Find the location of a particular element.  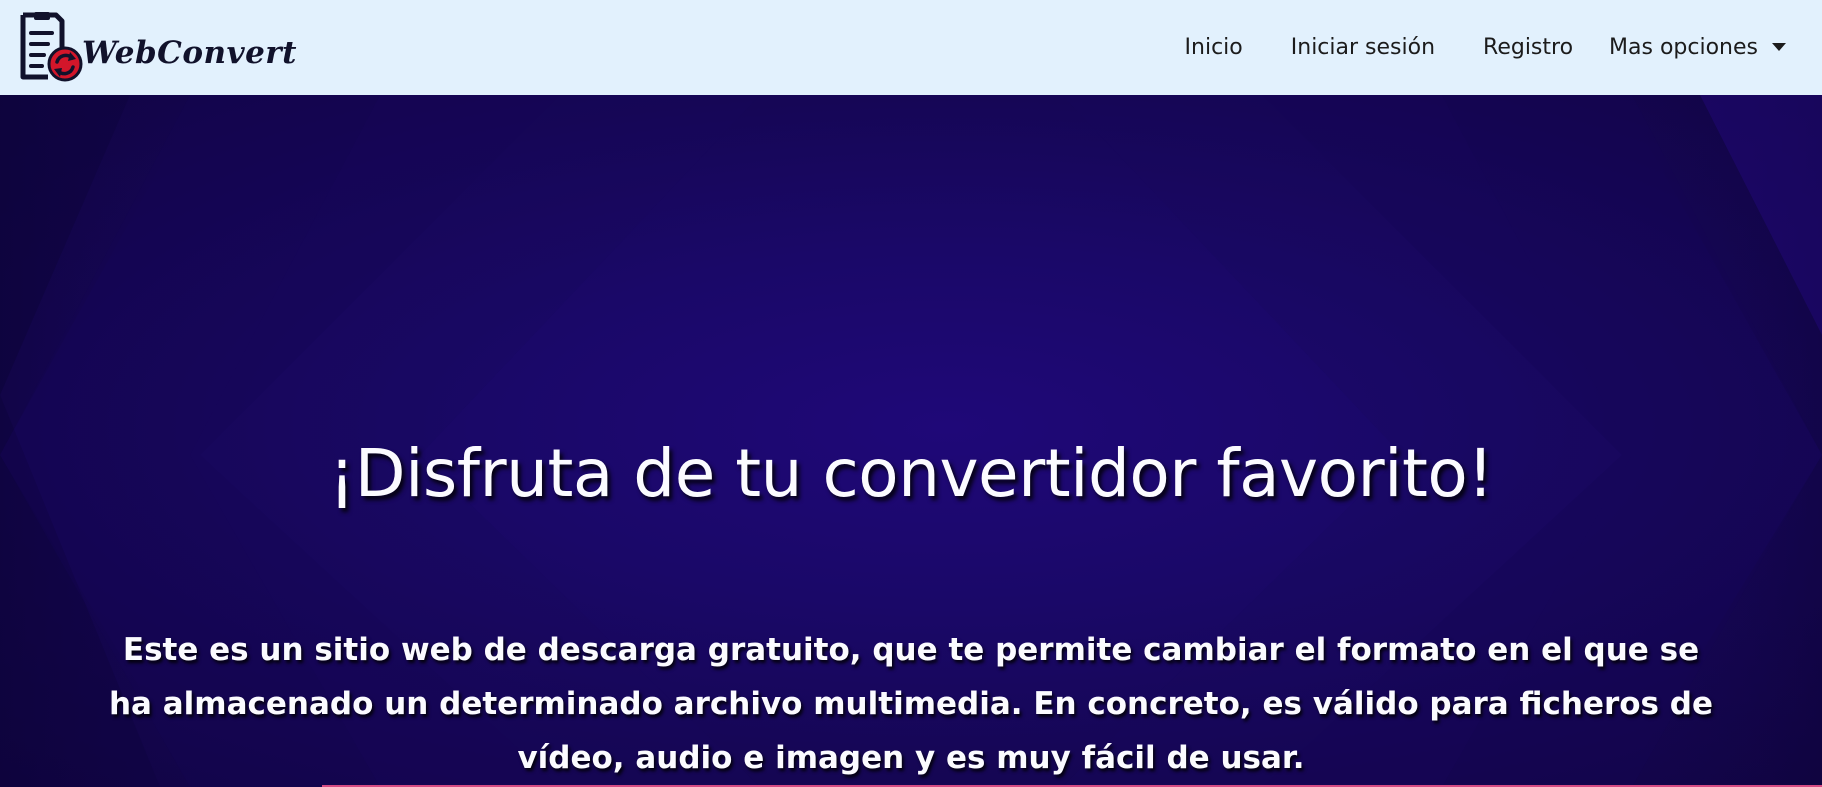

nav-link-inicio: Inicio is located at coordinates (1214, 47).